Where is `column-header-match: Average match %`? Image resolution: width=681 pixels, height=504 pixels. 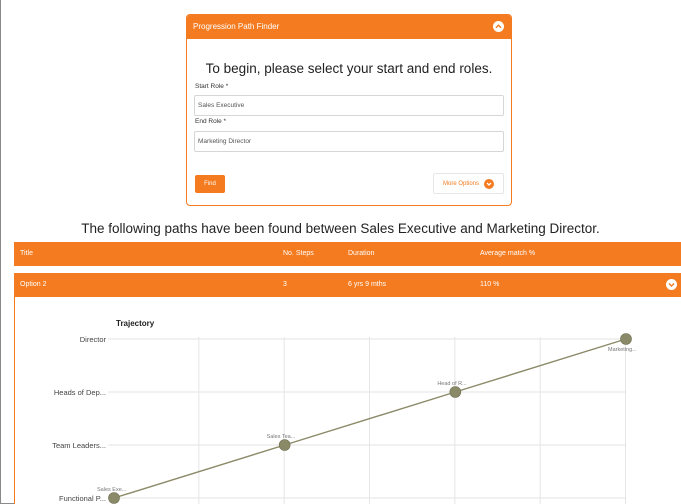
column-header-match: Average match % is located at coordinates (507, 254).